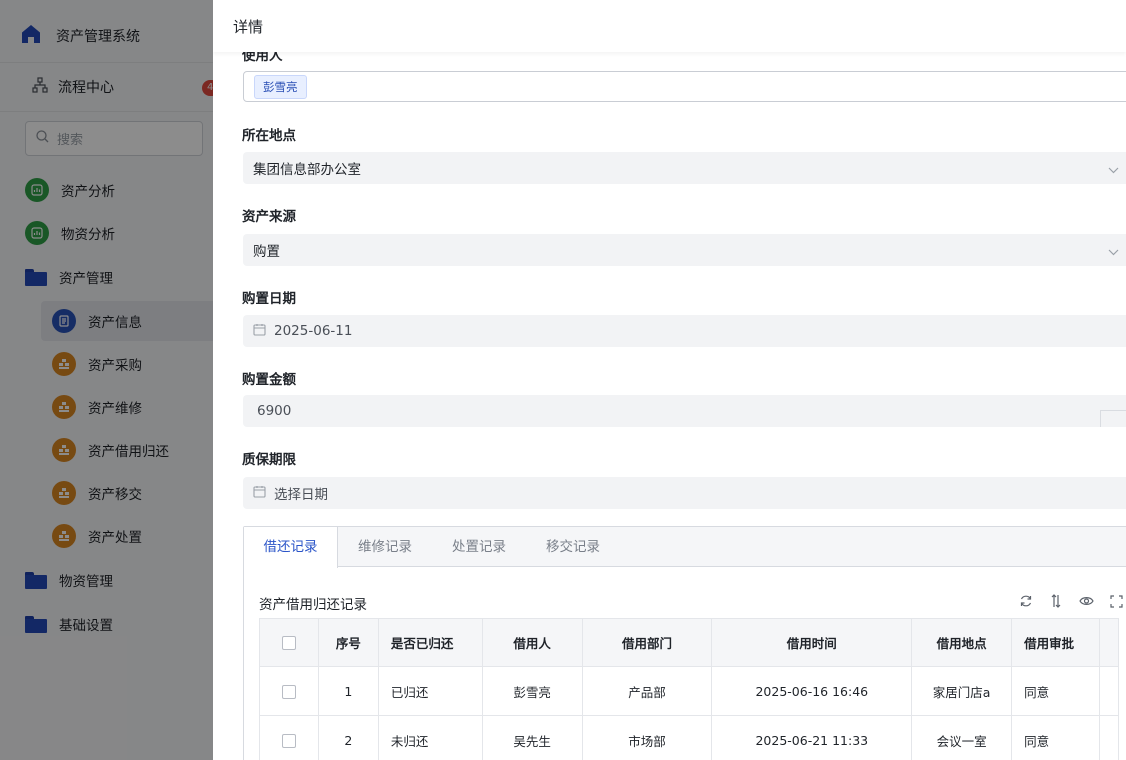  I want to click on user-select: 彭雪亮, so click(684, 86).